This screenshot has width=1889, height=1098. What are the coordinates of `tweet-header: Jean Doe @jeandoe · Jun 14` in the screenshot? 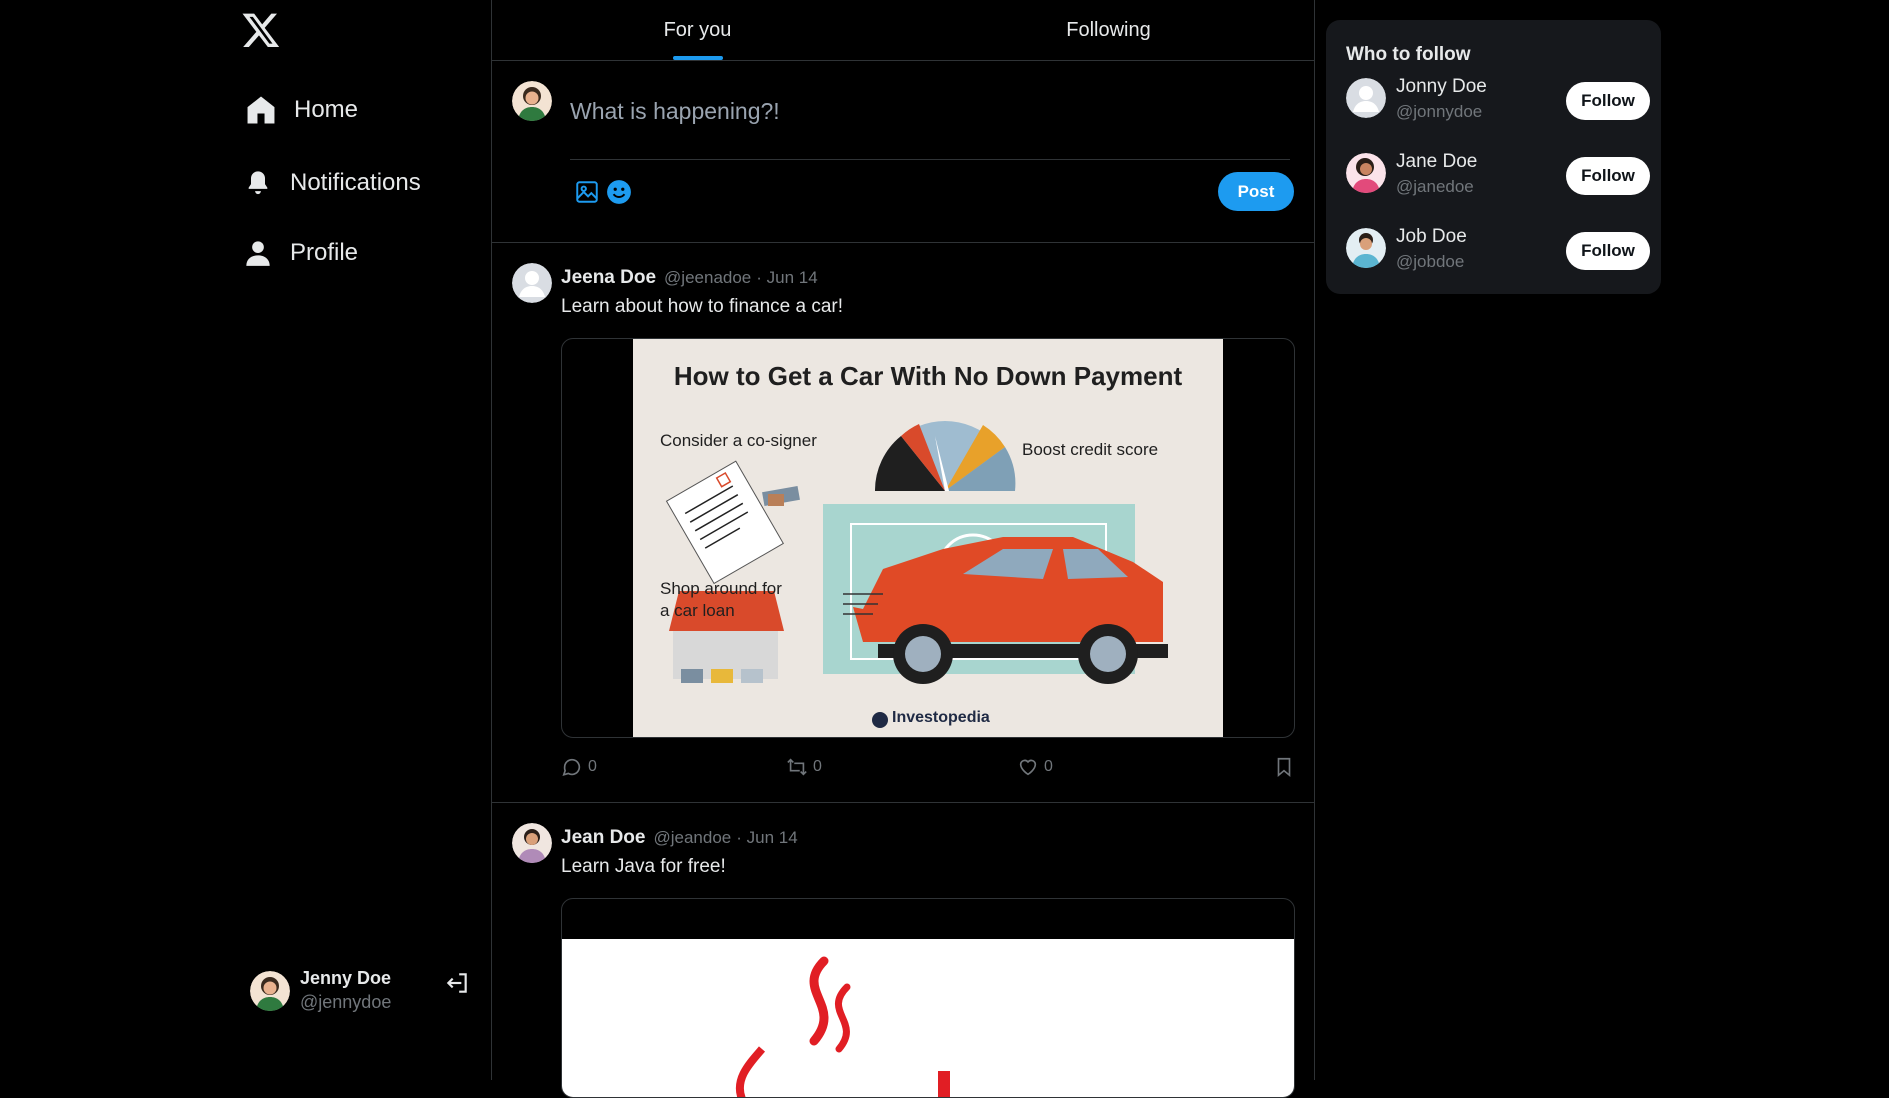 It's located at (679, 838).